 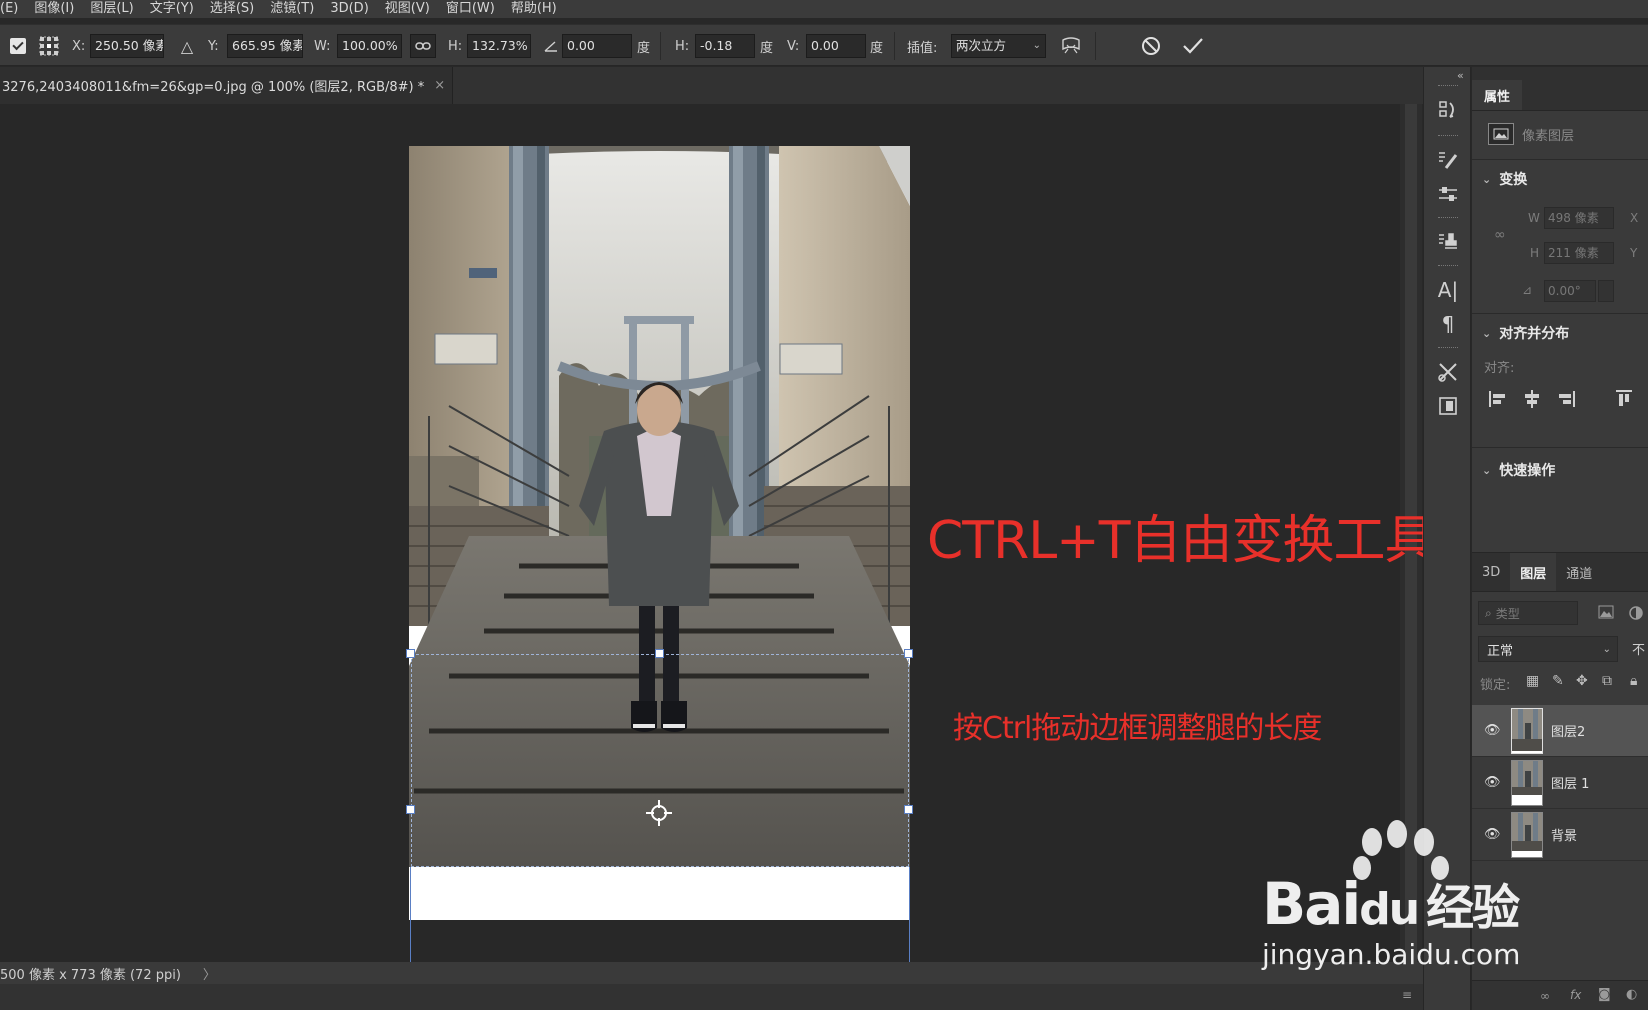 I want to click on commit-transform-icon, so click(x=1193, y=46).